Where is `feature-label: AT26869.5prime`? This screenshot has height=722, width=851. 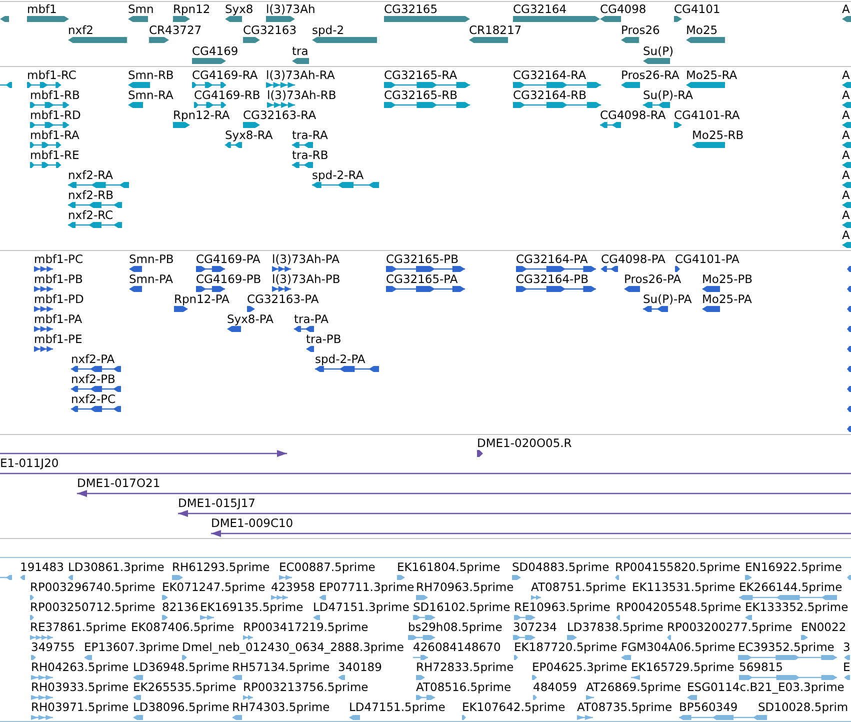
feature-label: AT26869.5prime is located at coordinates (634, 687).